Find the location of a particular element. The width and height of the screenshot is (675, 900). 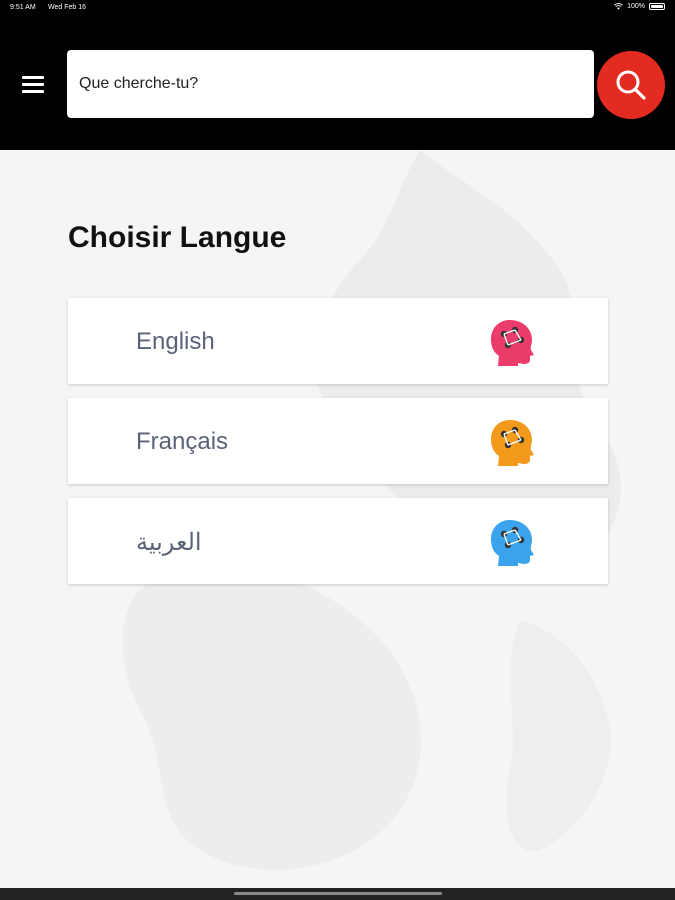

page-title: Choisir Langue is located at coordinates (177, 237).